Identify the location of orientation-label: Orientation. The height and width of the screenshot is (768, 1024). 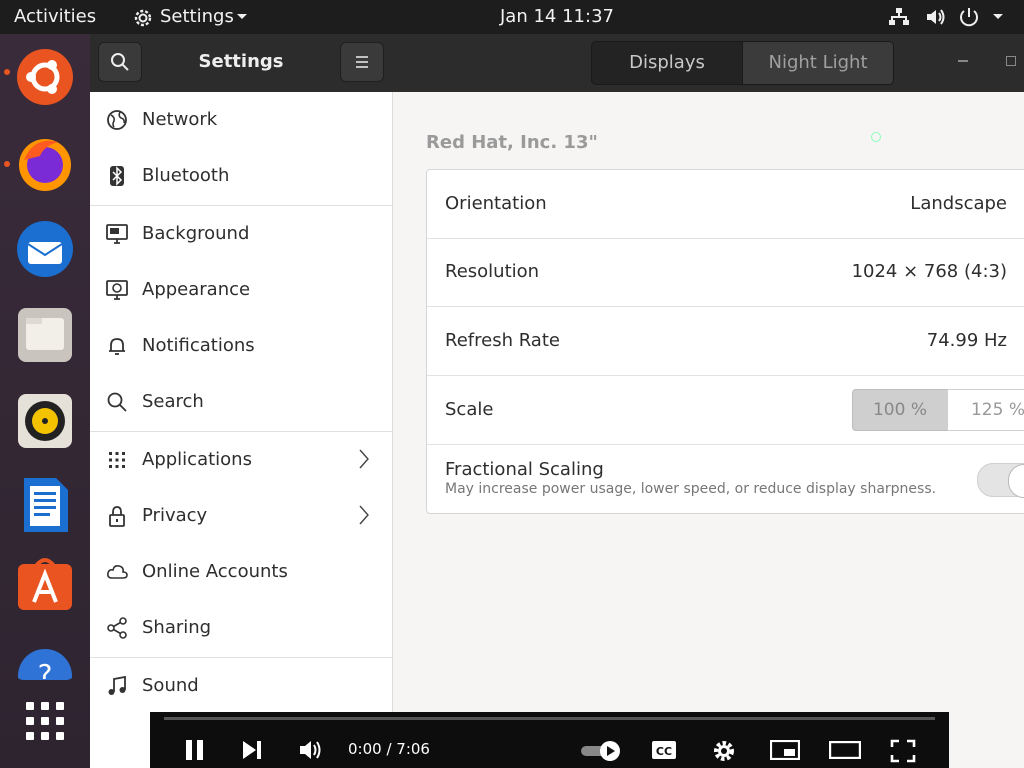
(496, 203).